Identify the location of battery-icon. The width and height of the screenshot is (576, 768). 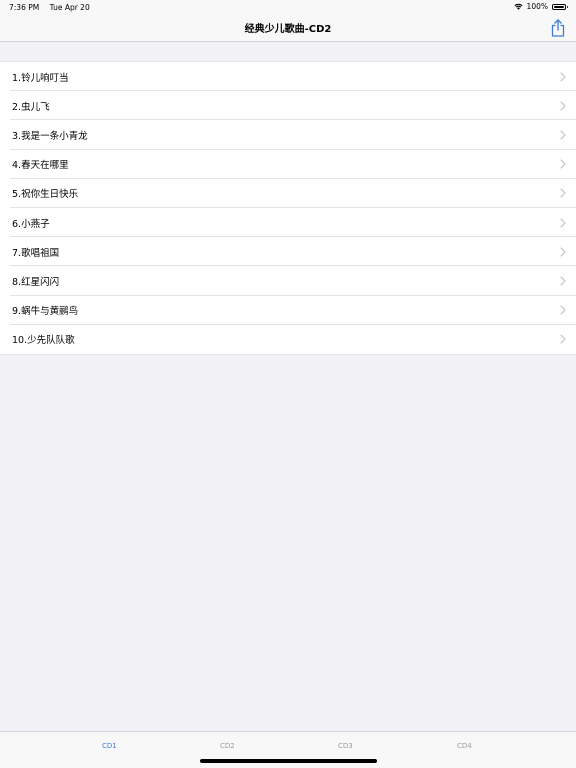
(560, 6).